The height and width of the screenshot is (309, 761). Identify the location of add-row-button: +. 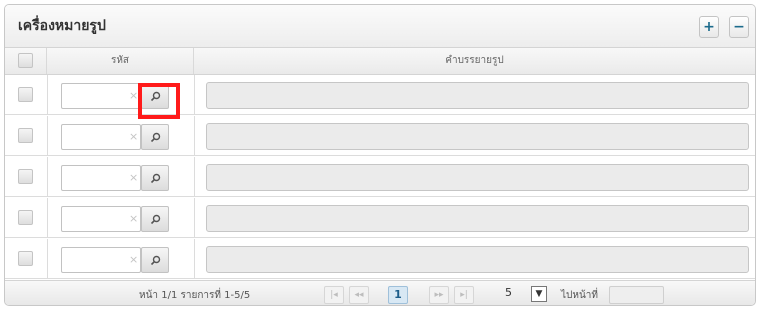
(709, 27).